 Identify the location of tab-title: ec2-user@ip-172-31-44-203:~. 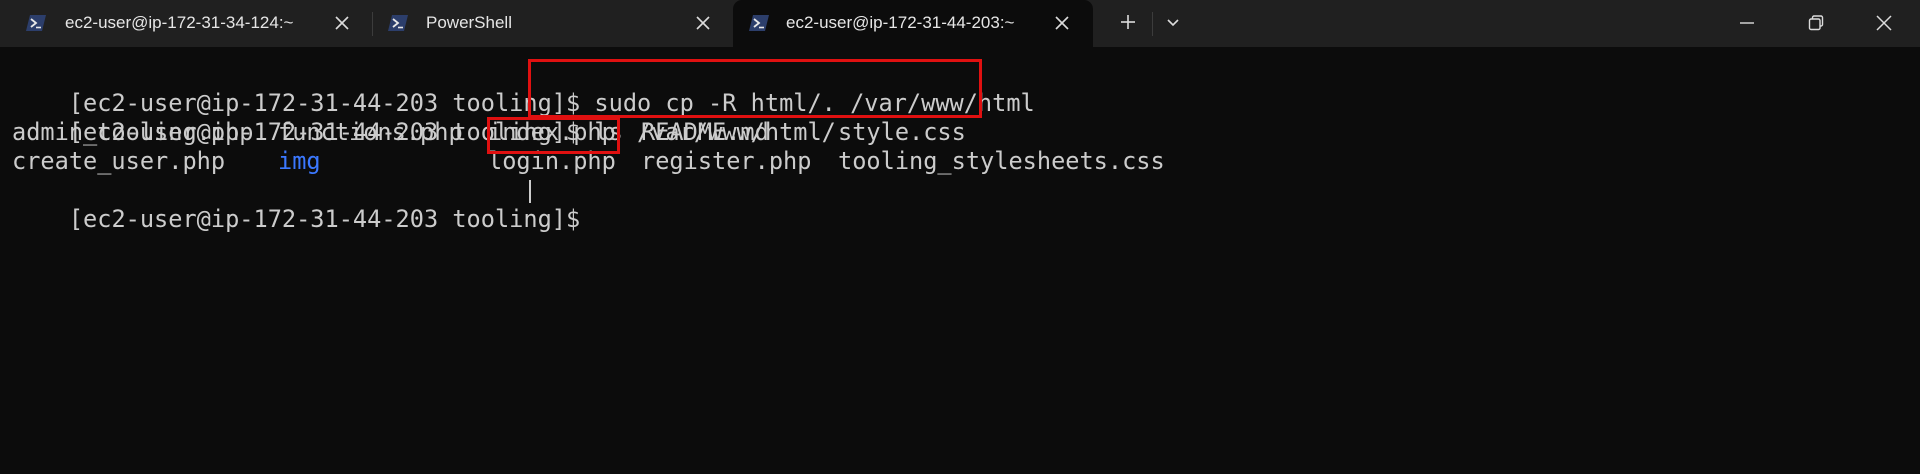
(900, 22).